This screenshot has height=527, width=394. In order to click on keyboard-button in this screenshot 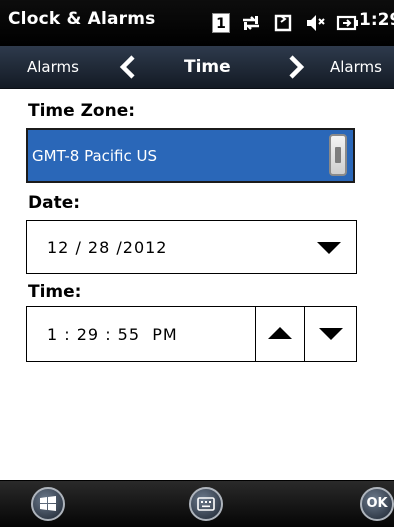, I will do `click(206, 504)`.